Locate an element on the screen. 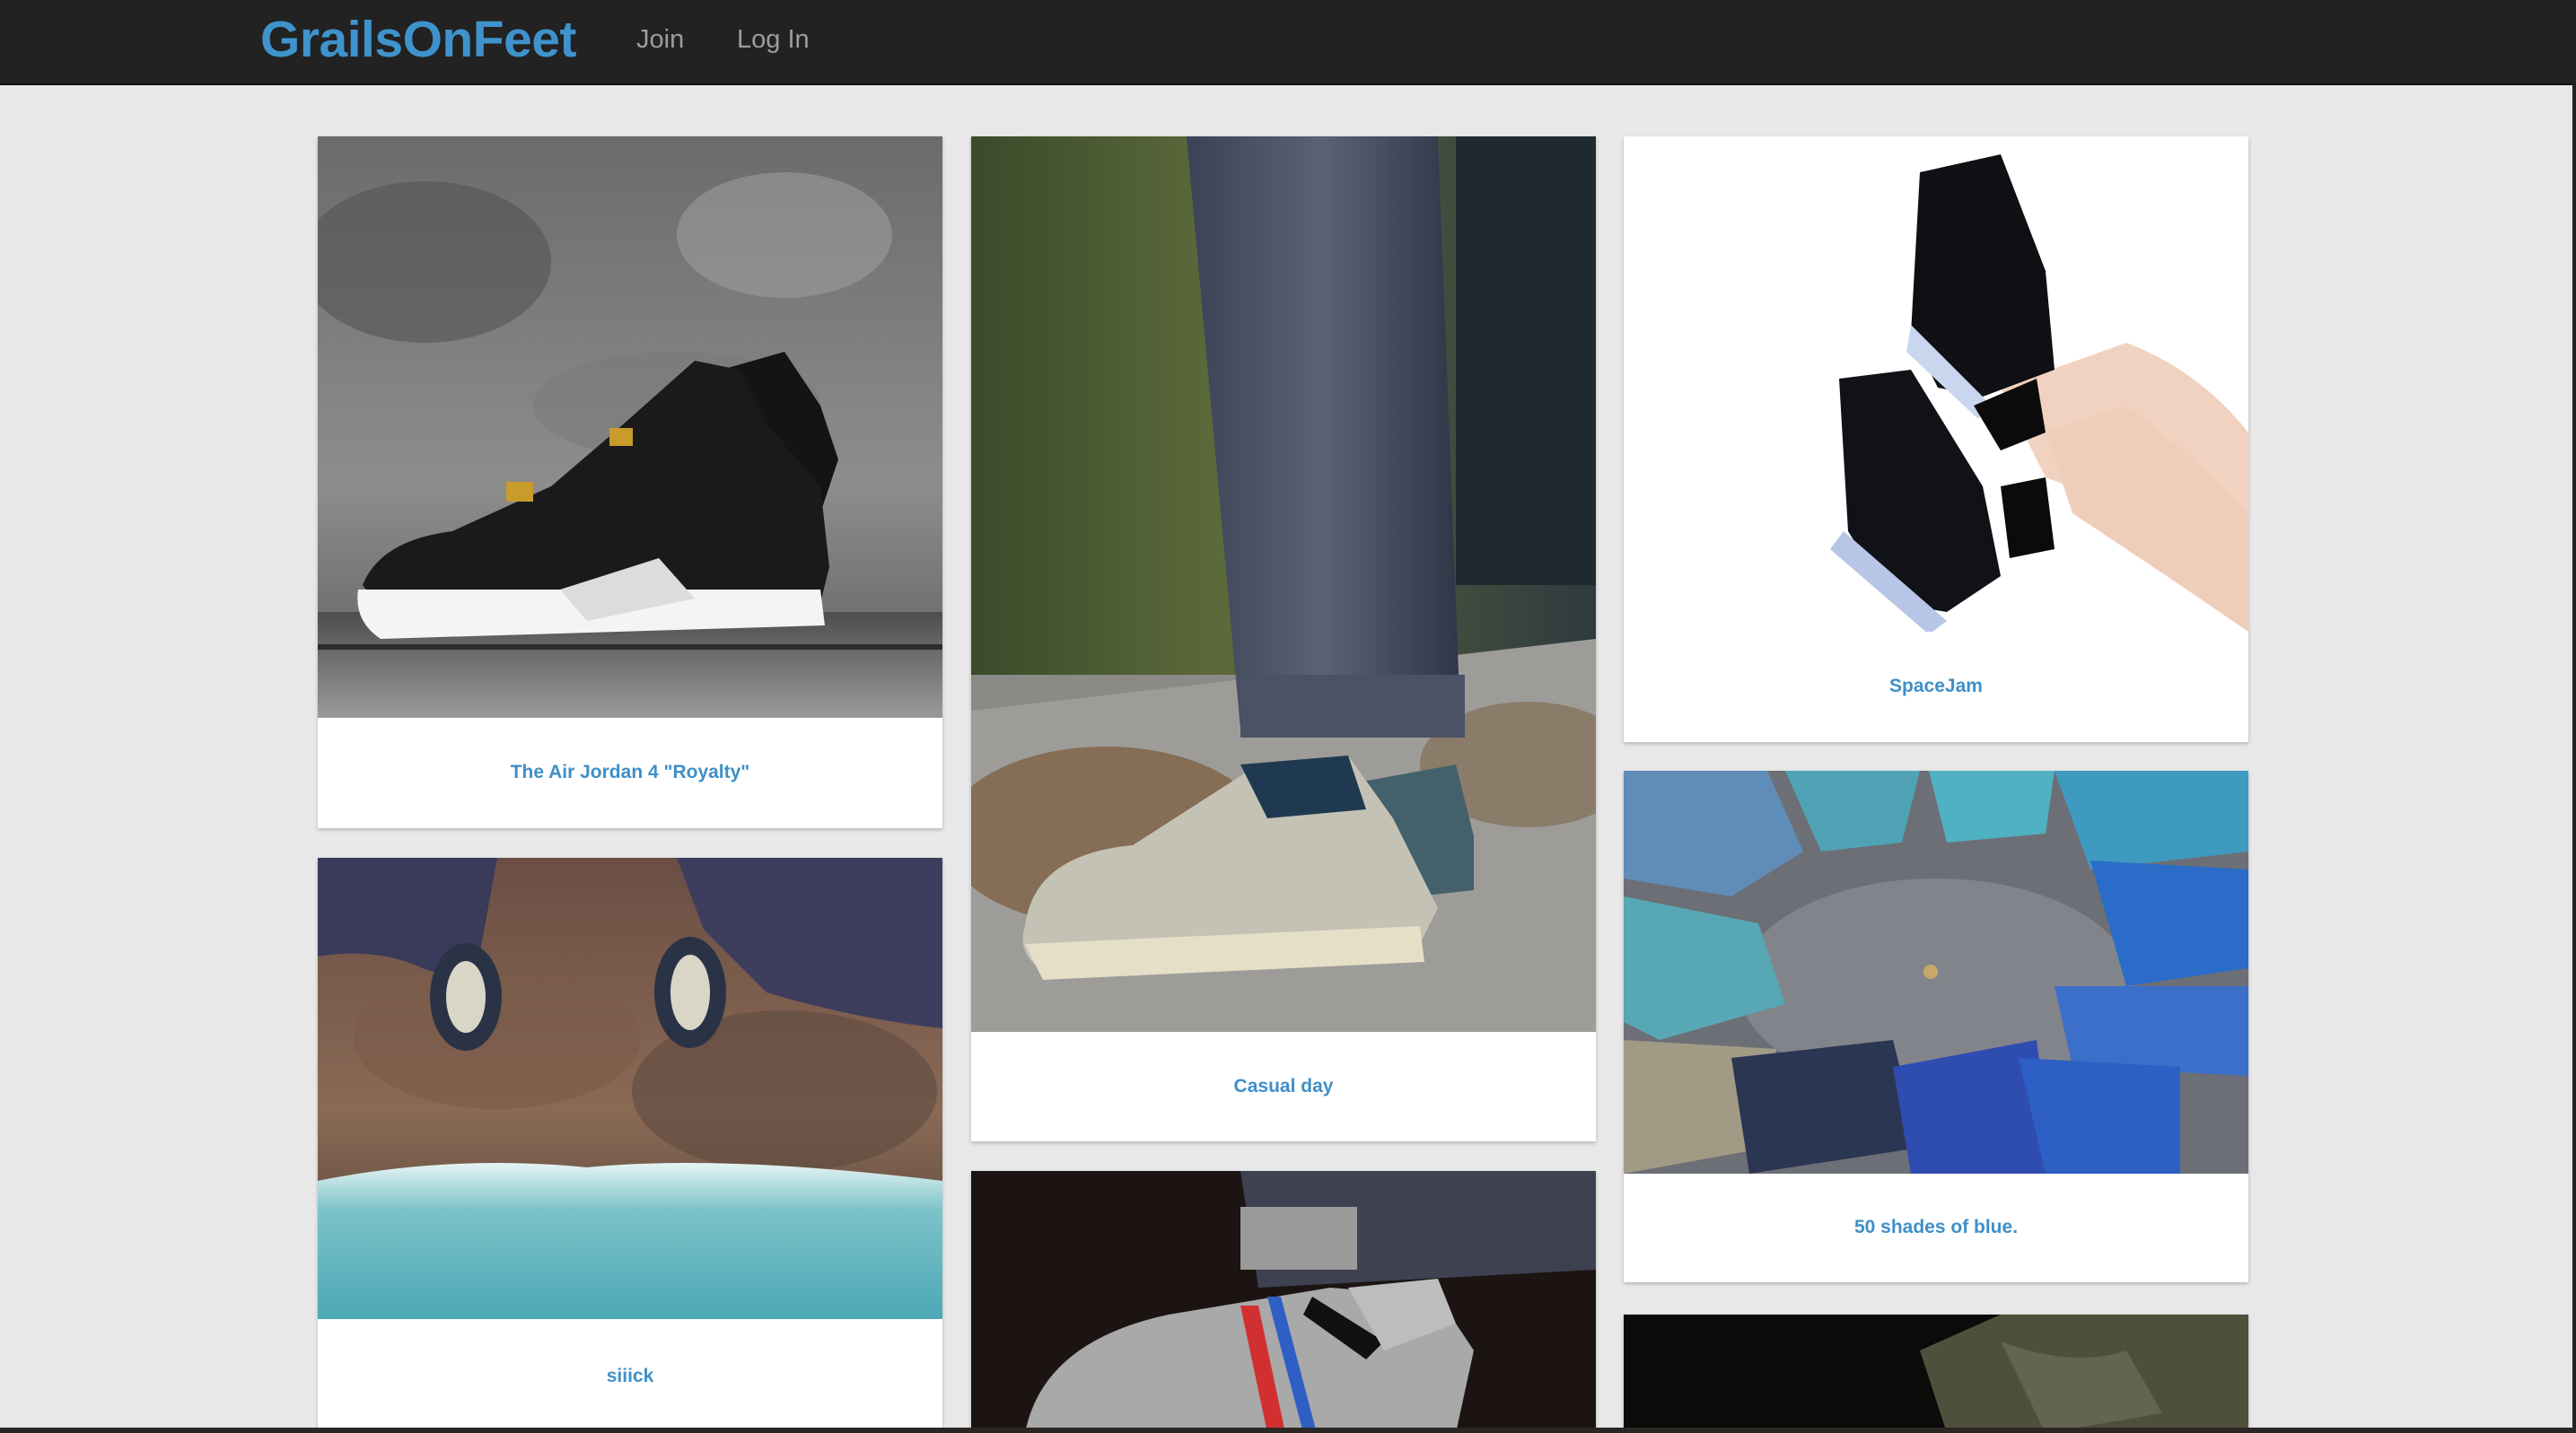 Image resolution: width=2576 pixels, height=1433 pixels. post-caption-link: The Air Jordan 4 "Royalty" is located at coordinates (630, 772).